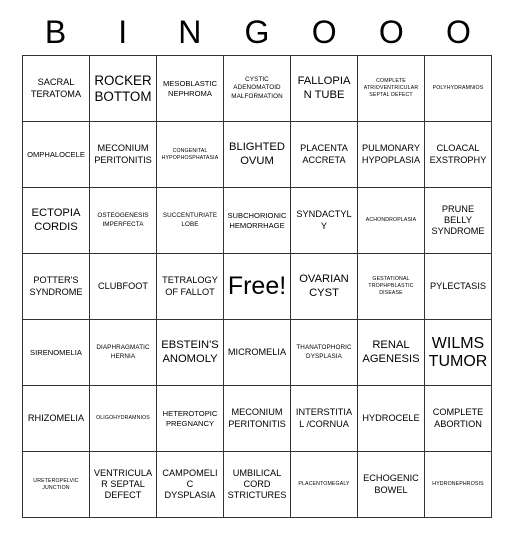 This screenshot has width=511, height=544. I want to click on bingo-cell-label: INTERSTITIAL /CORNUA, so click(324, 418).